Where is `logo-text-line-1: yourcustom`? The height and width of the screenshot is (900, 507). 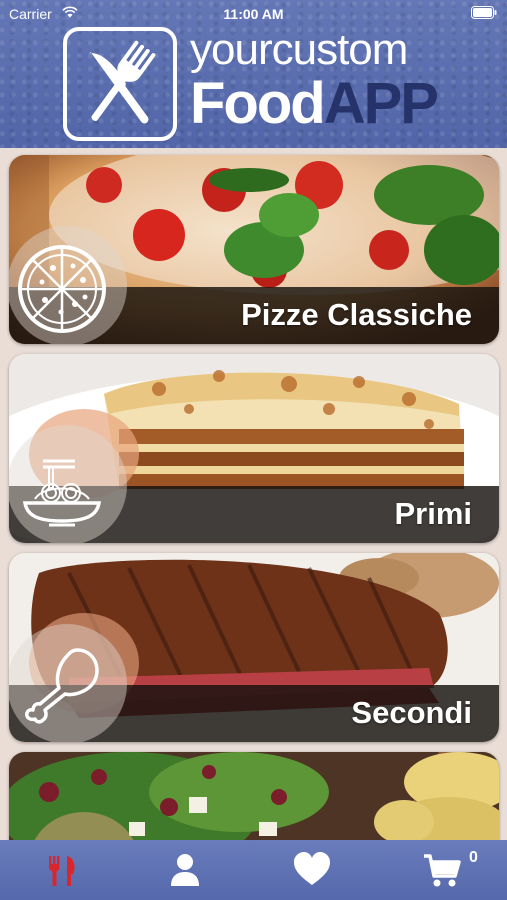 logo-text-line-1: yourcustom is located at coordinates (299, 49).